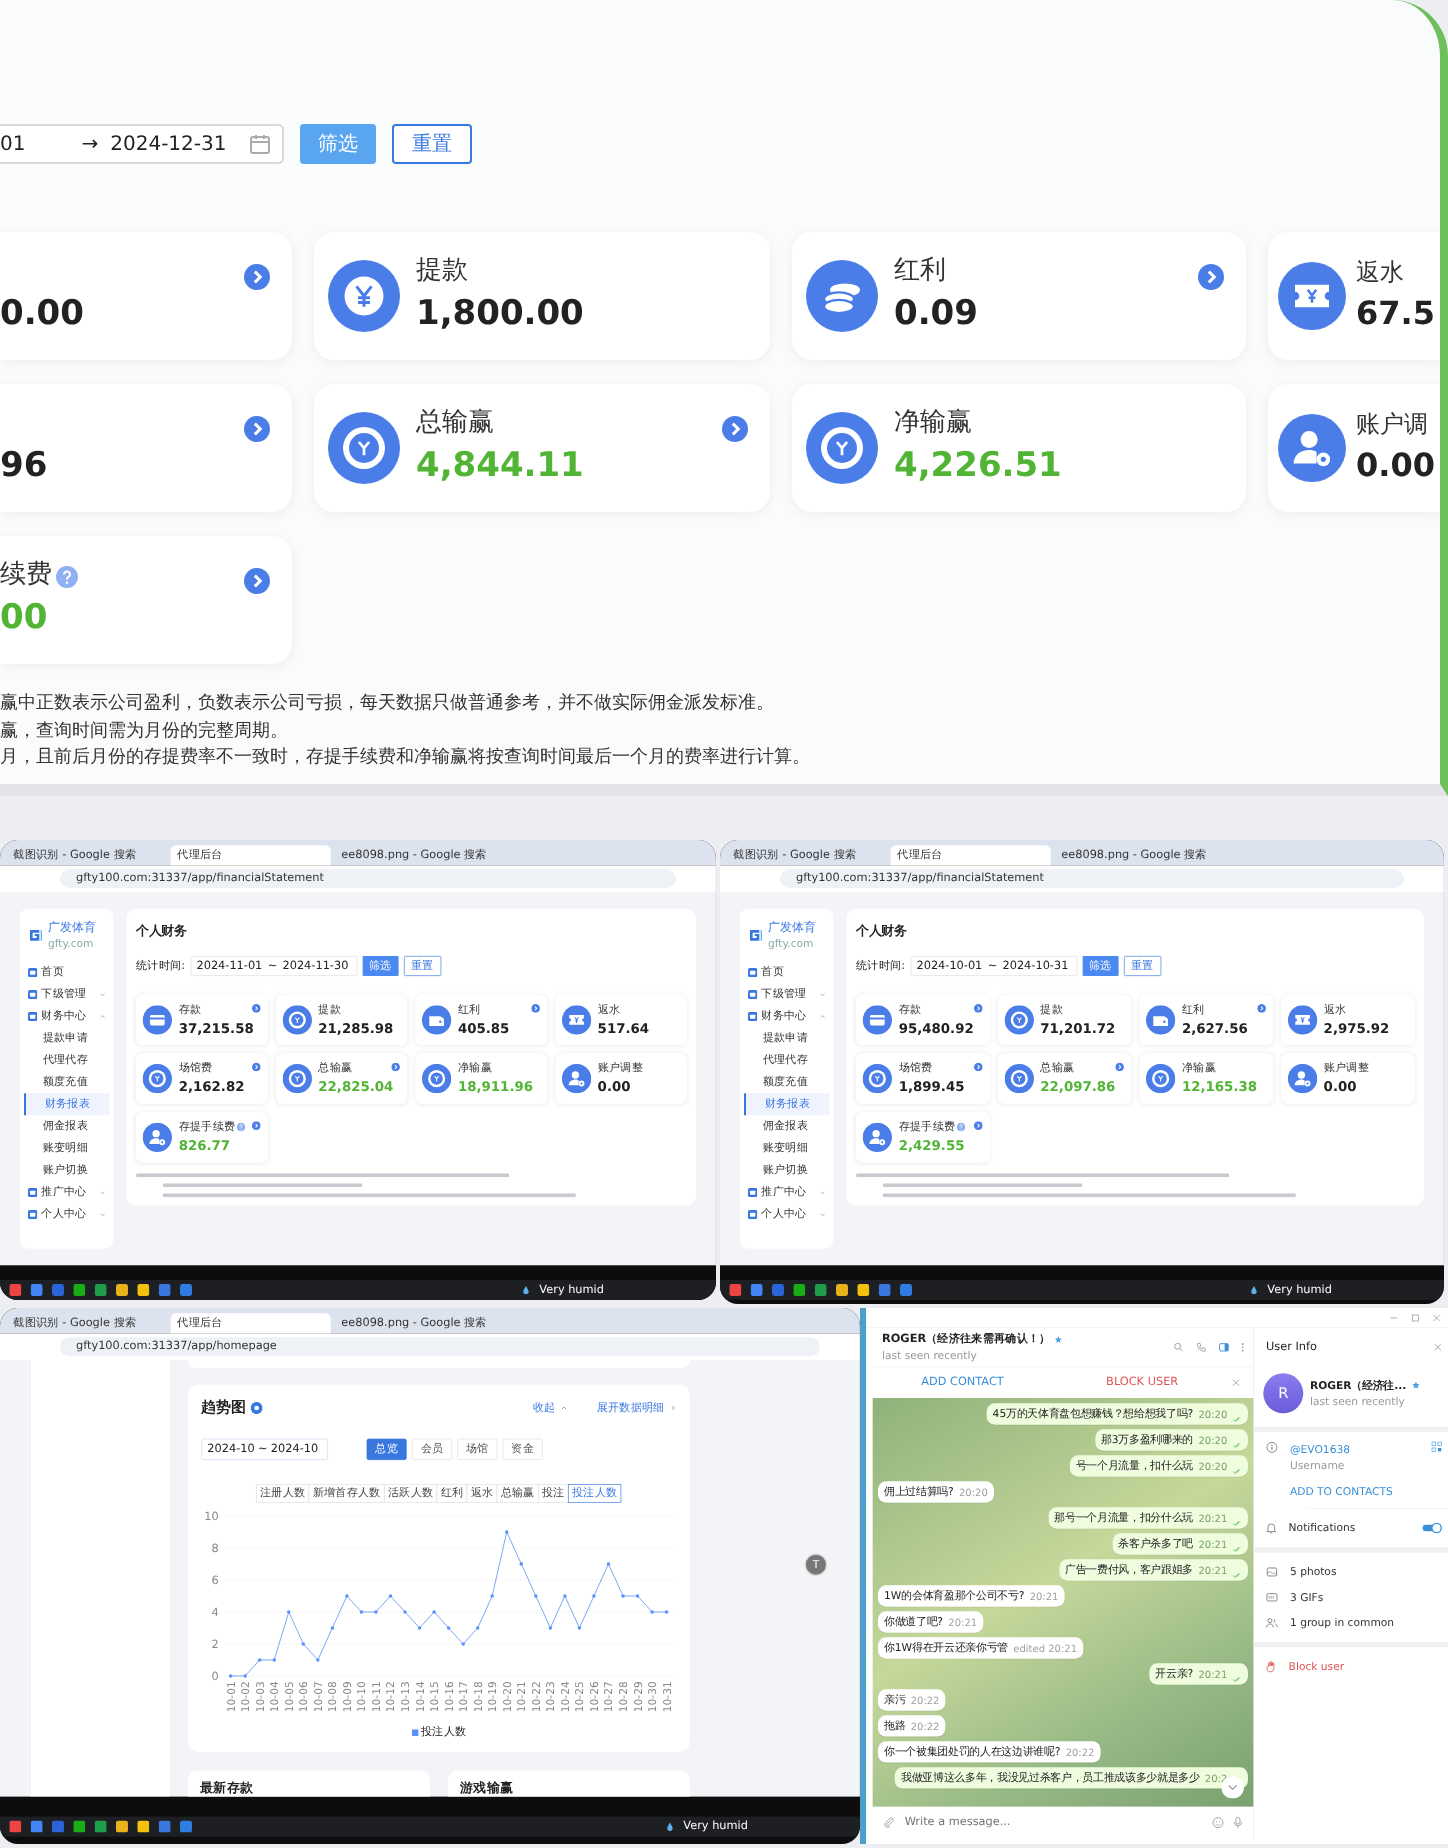 The image size is (1448, 1848). What do you see at coordinates (1380, 273) in the screenshot?
I see `stat-label: 返水` at bounding box center [1380, 273].